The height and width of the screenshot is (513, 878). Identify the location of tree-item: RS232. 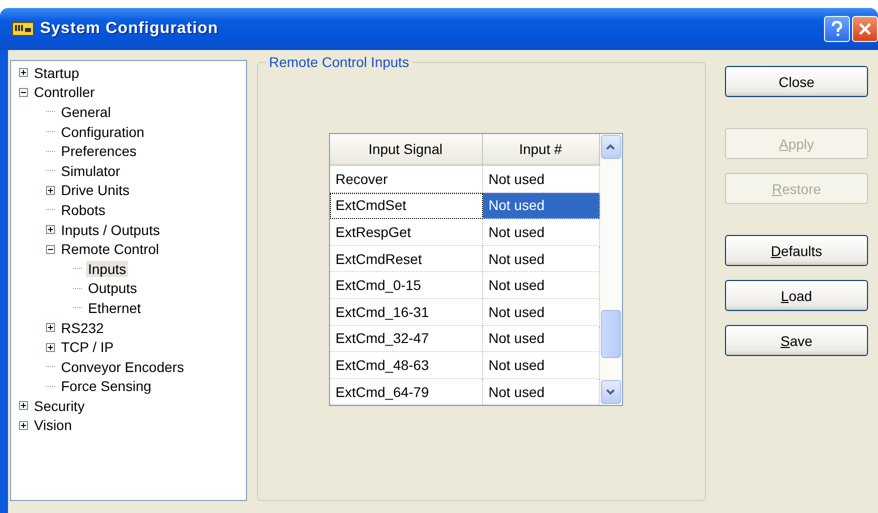
(82, 328).